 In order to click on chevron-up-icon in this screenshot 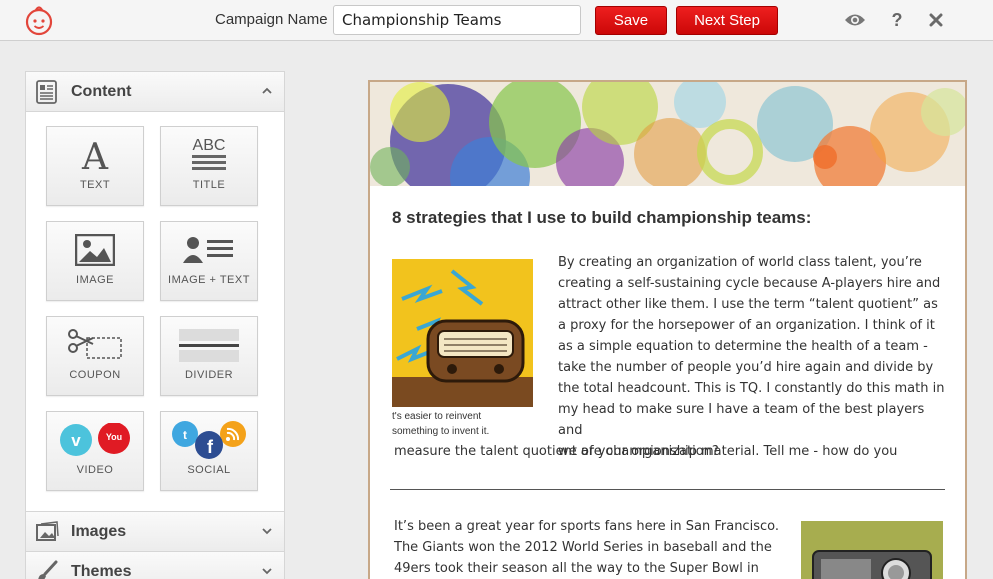, I will do `click(267, 91)`.